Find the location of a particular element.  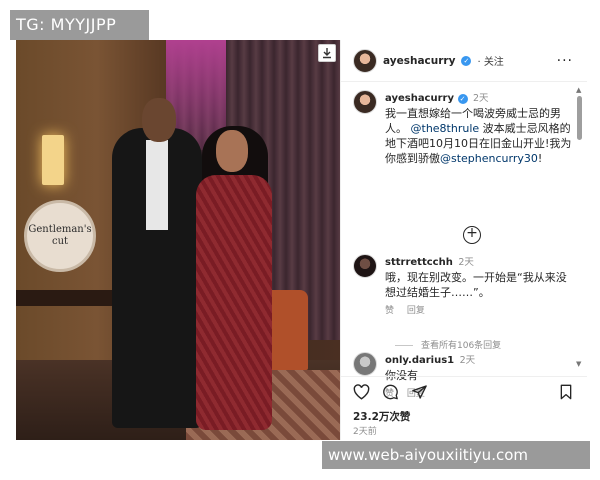

comment-actions: 赞 回复 is located at coordinates (480, 311).